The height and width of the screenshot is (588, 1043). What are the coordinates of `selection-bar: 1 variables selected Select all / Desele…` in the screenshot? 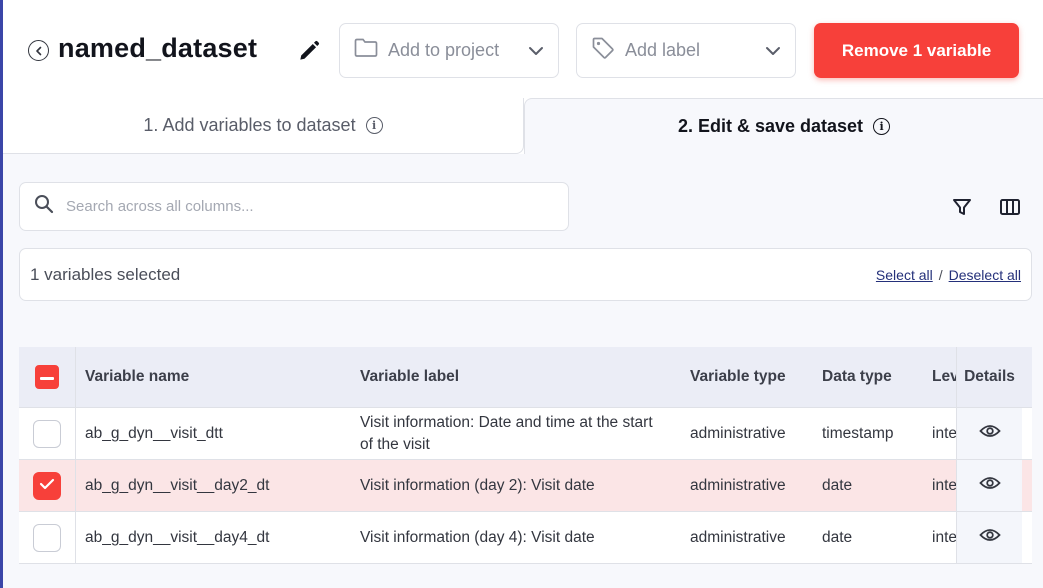 It's located at (525, 274).